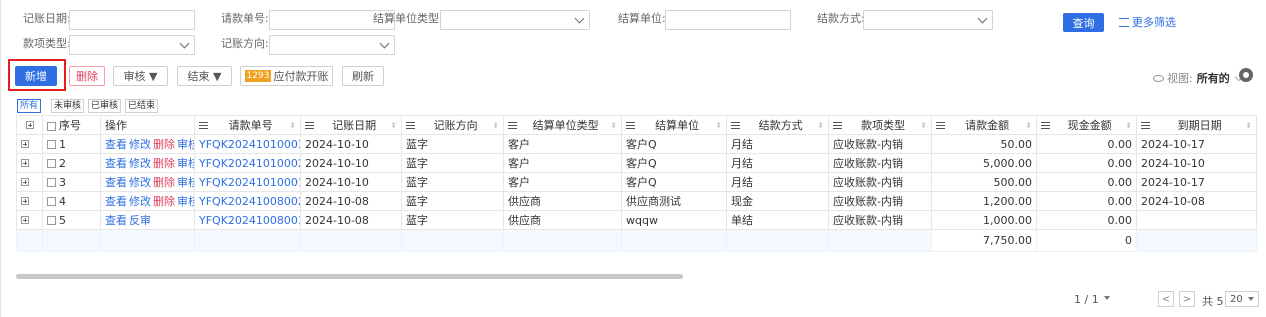 The height and width of the screenshot is (317, 1266). What do you see at coordinates (363, 76) in the screenshot?
I see `refresh-button: 刷新` at bounding box center [363, 76].